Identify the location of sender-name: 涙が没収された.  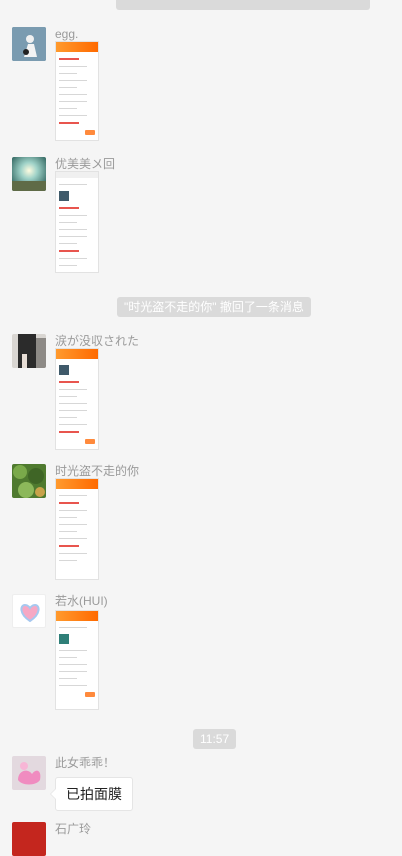
(97, 341).